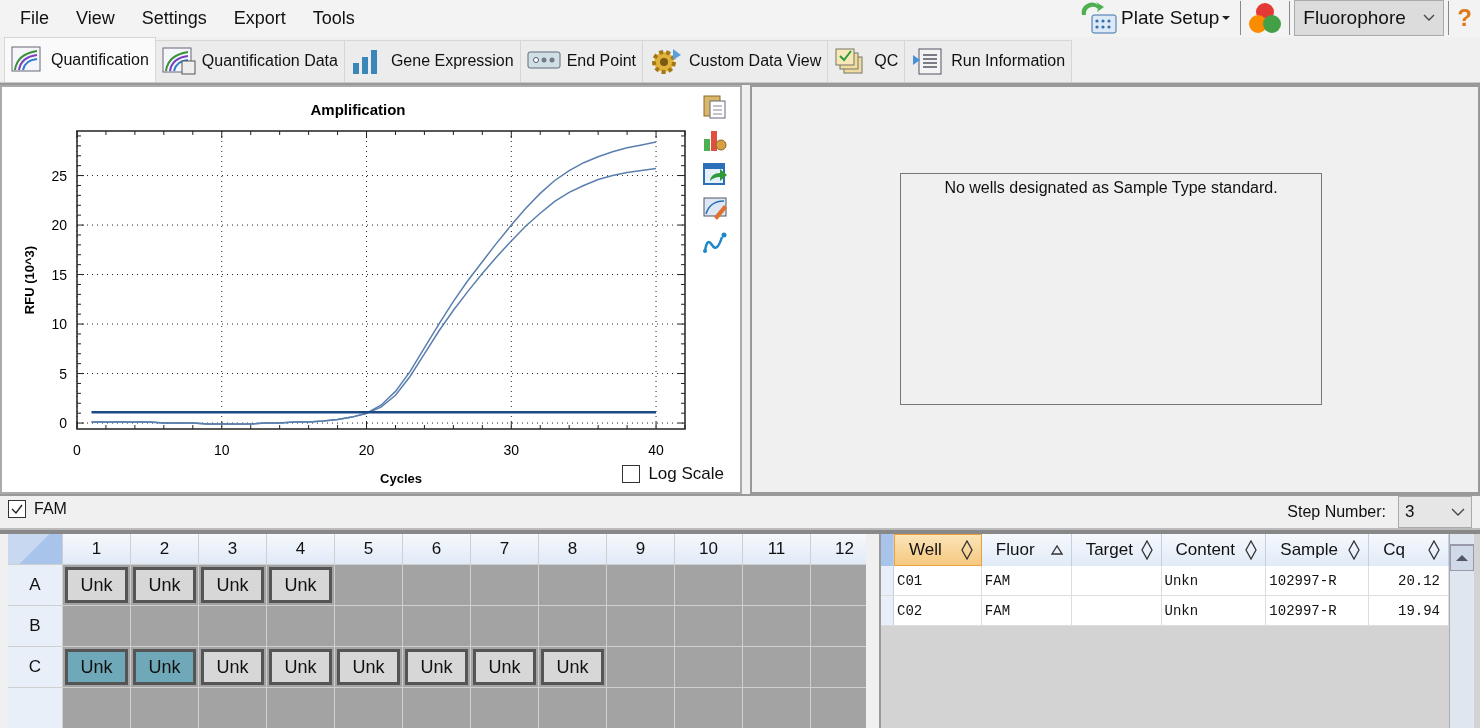 The height and width of the screenshot is (728, 1480). I want to click on y-tick-label: 20, so click(59, 224).